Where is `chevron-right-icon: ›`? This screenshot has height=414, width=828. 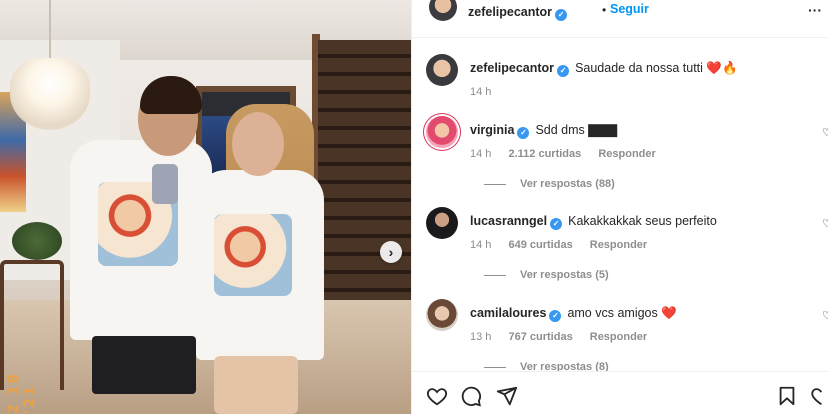
chevron-right-icon: › is located at coordinates (391, 252).